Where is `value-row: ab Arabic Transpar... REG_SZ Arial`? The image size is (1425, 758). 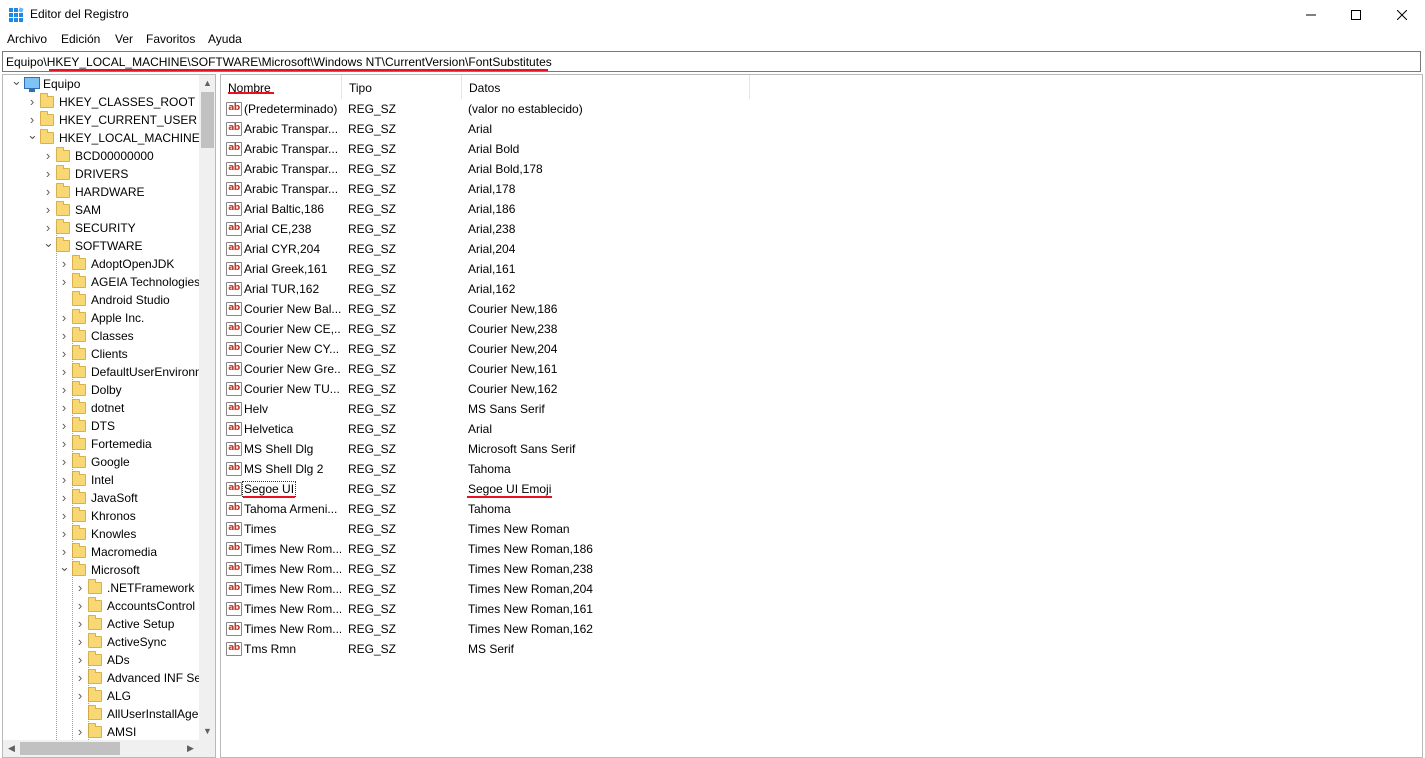 value-row: ab Arabic Transpar... REG_SZ Arial is located at coordinates (821, 129).